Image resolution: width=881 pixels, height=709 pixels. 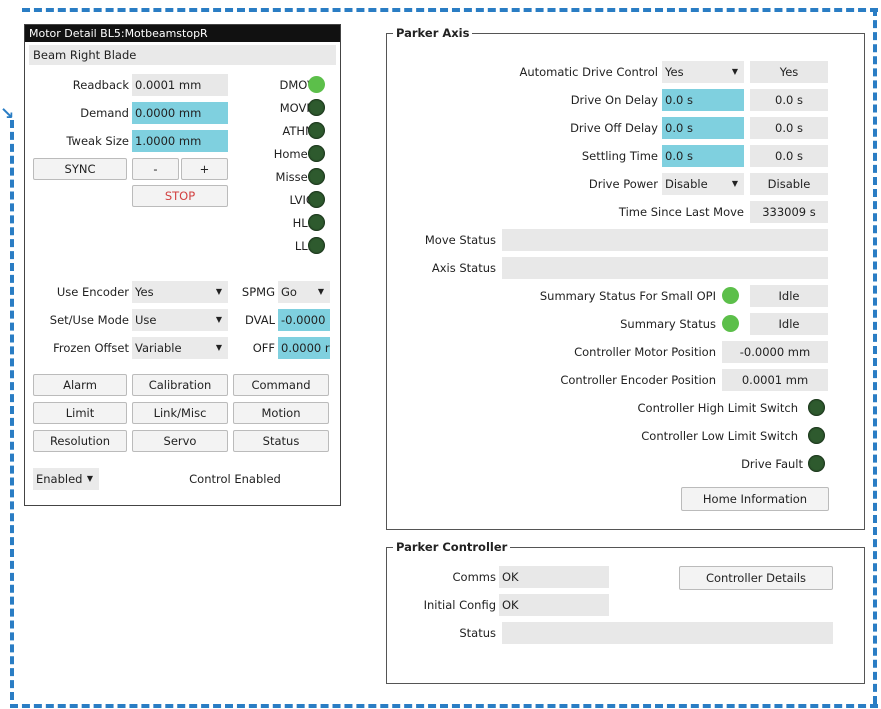 I want to click on move-status-label: Move Status, so click(x=460, y=240).